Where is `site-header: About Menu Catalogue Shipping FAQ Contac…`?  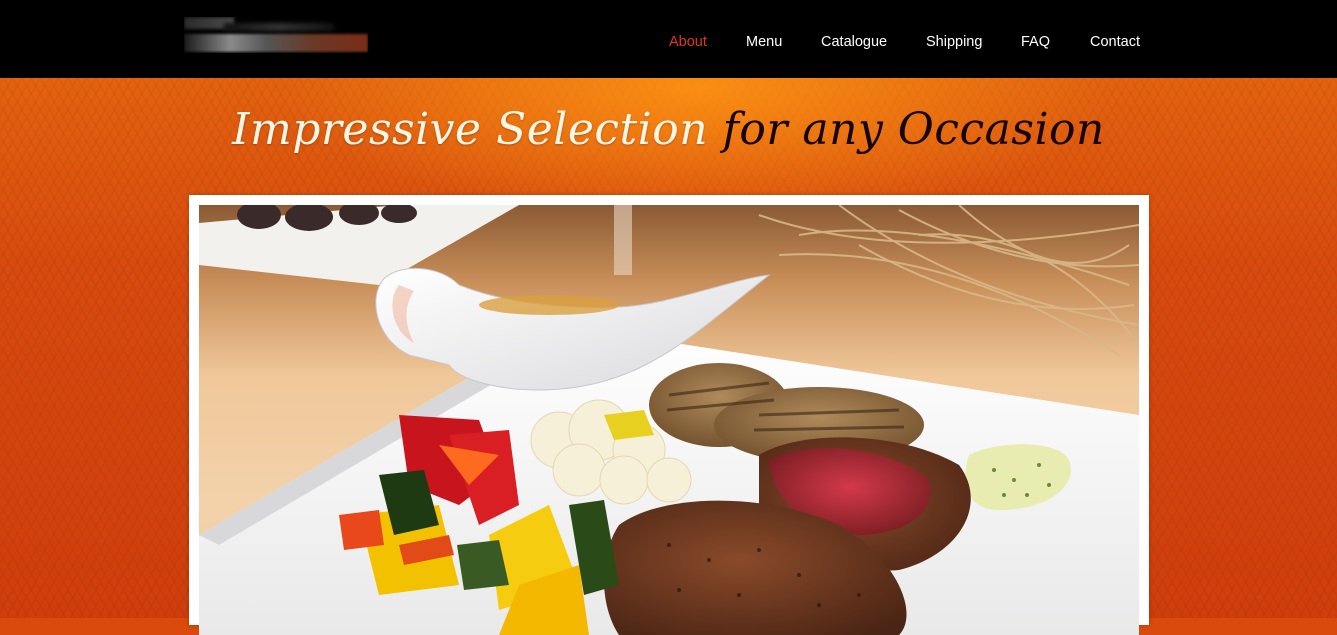
site-header: About Menu Catalogue Shipping FAQ Contac… is located at coordinates (668, 39).